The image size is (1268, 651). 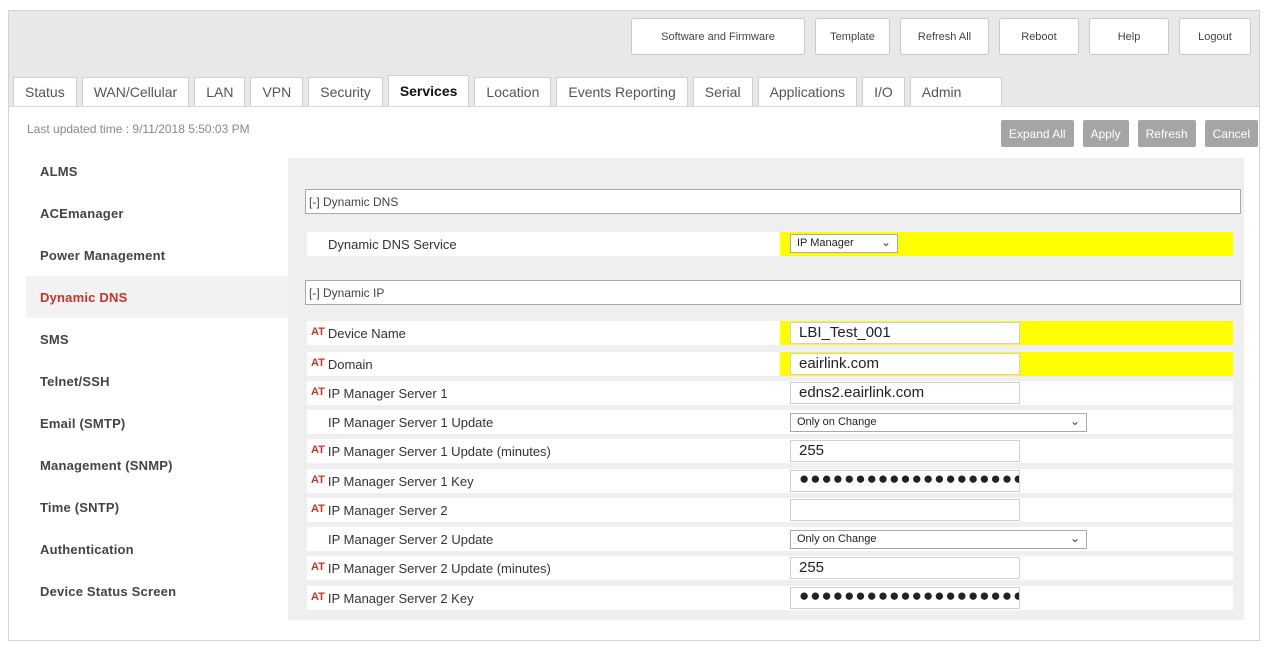 What do you see at coordinates (1105, 133) in the screenshot?
I see `apply-button: Apply` at bounding box center [1105, 133].